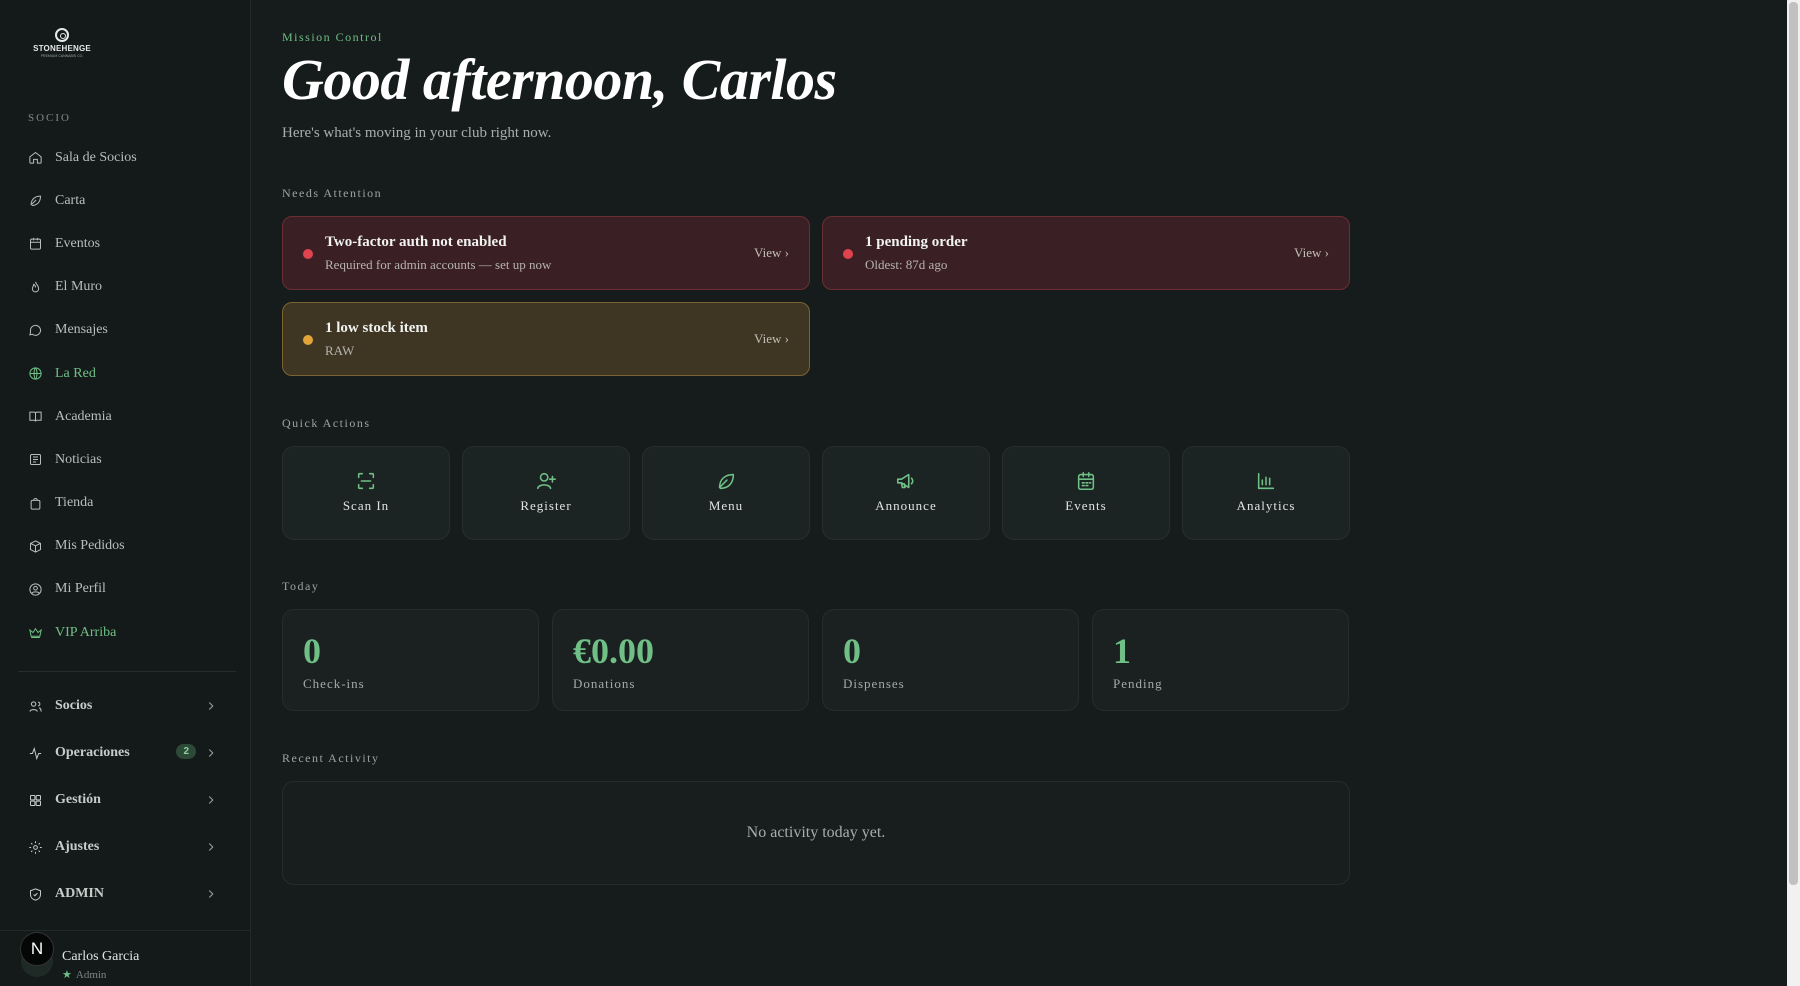 The height and width of the screenshot is (986, 1800). I want to click on sidebar-item-label: Mi Perfil, so click(80, 589).